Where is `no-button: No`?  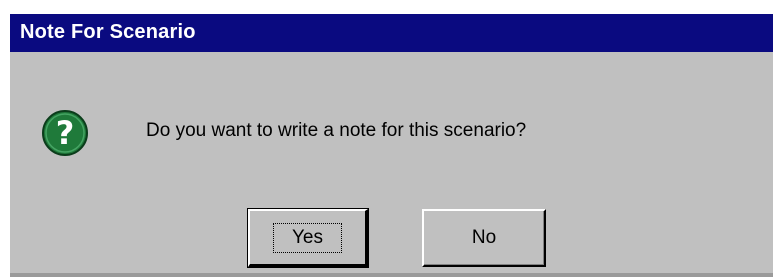 no-button: No is located at coordinates (484, 238).